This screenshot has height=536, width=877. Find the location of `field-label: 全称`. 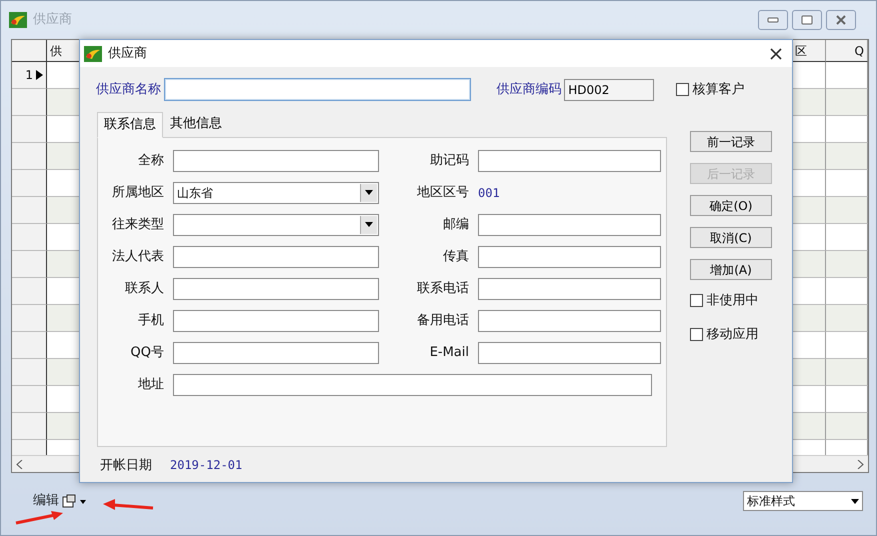

field-label: 全称 is located at coordinates (150, 161).